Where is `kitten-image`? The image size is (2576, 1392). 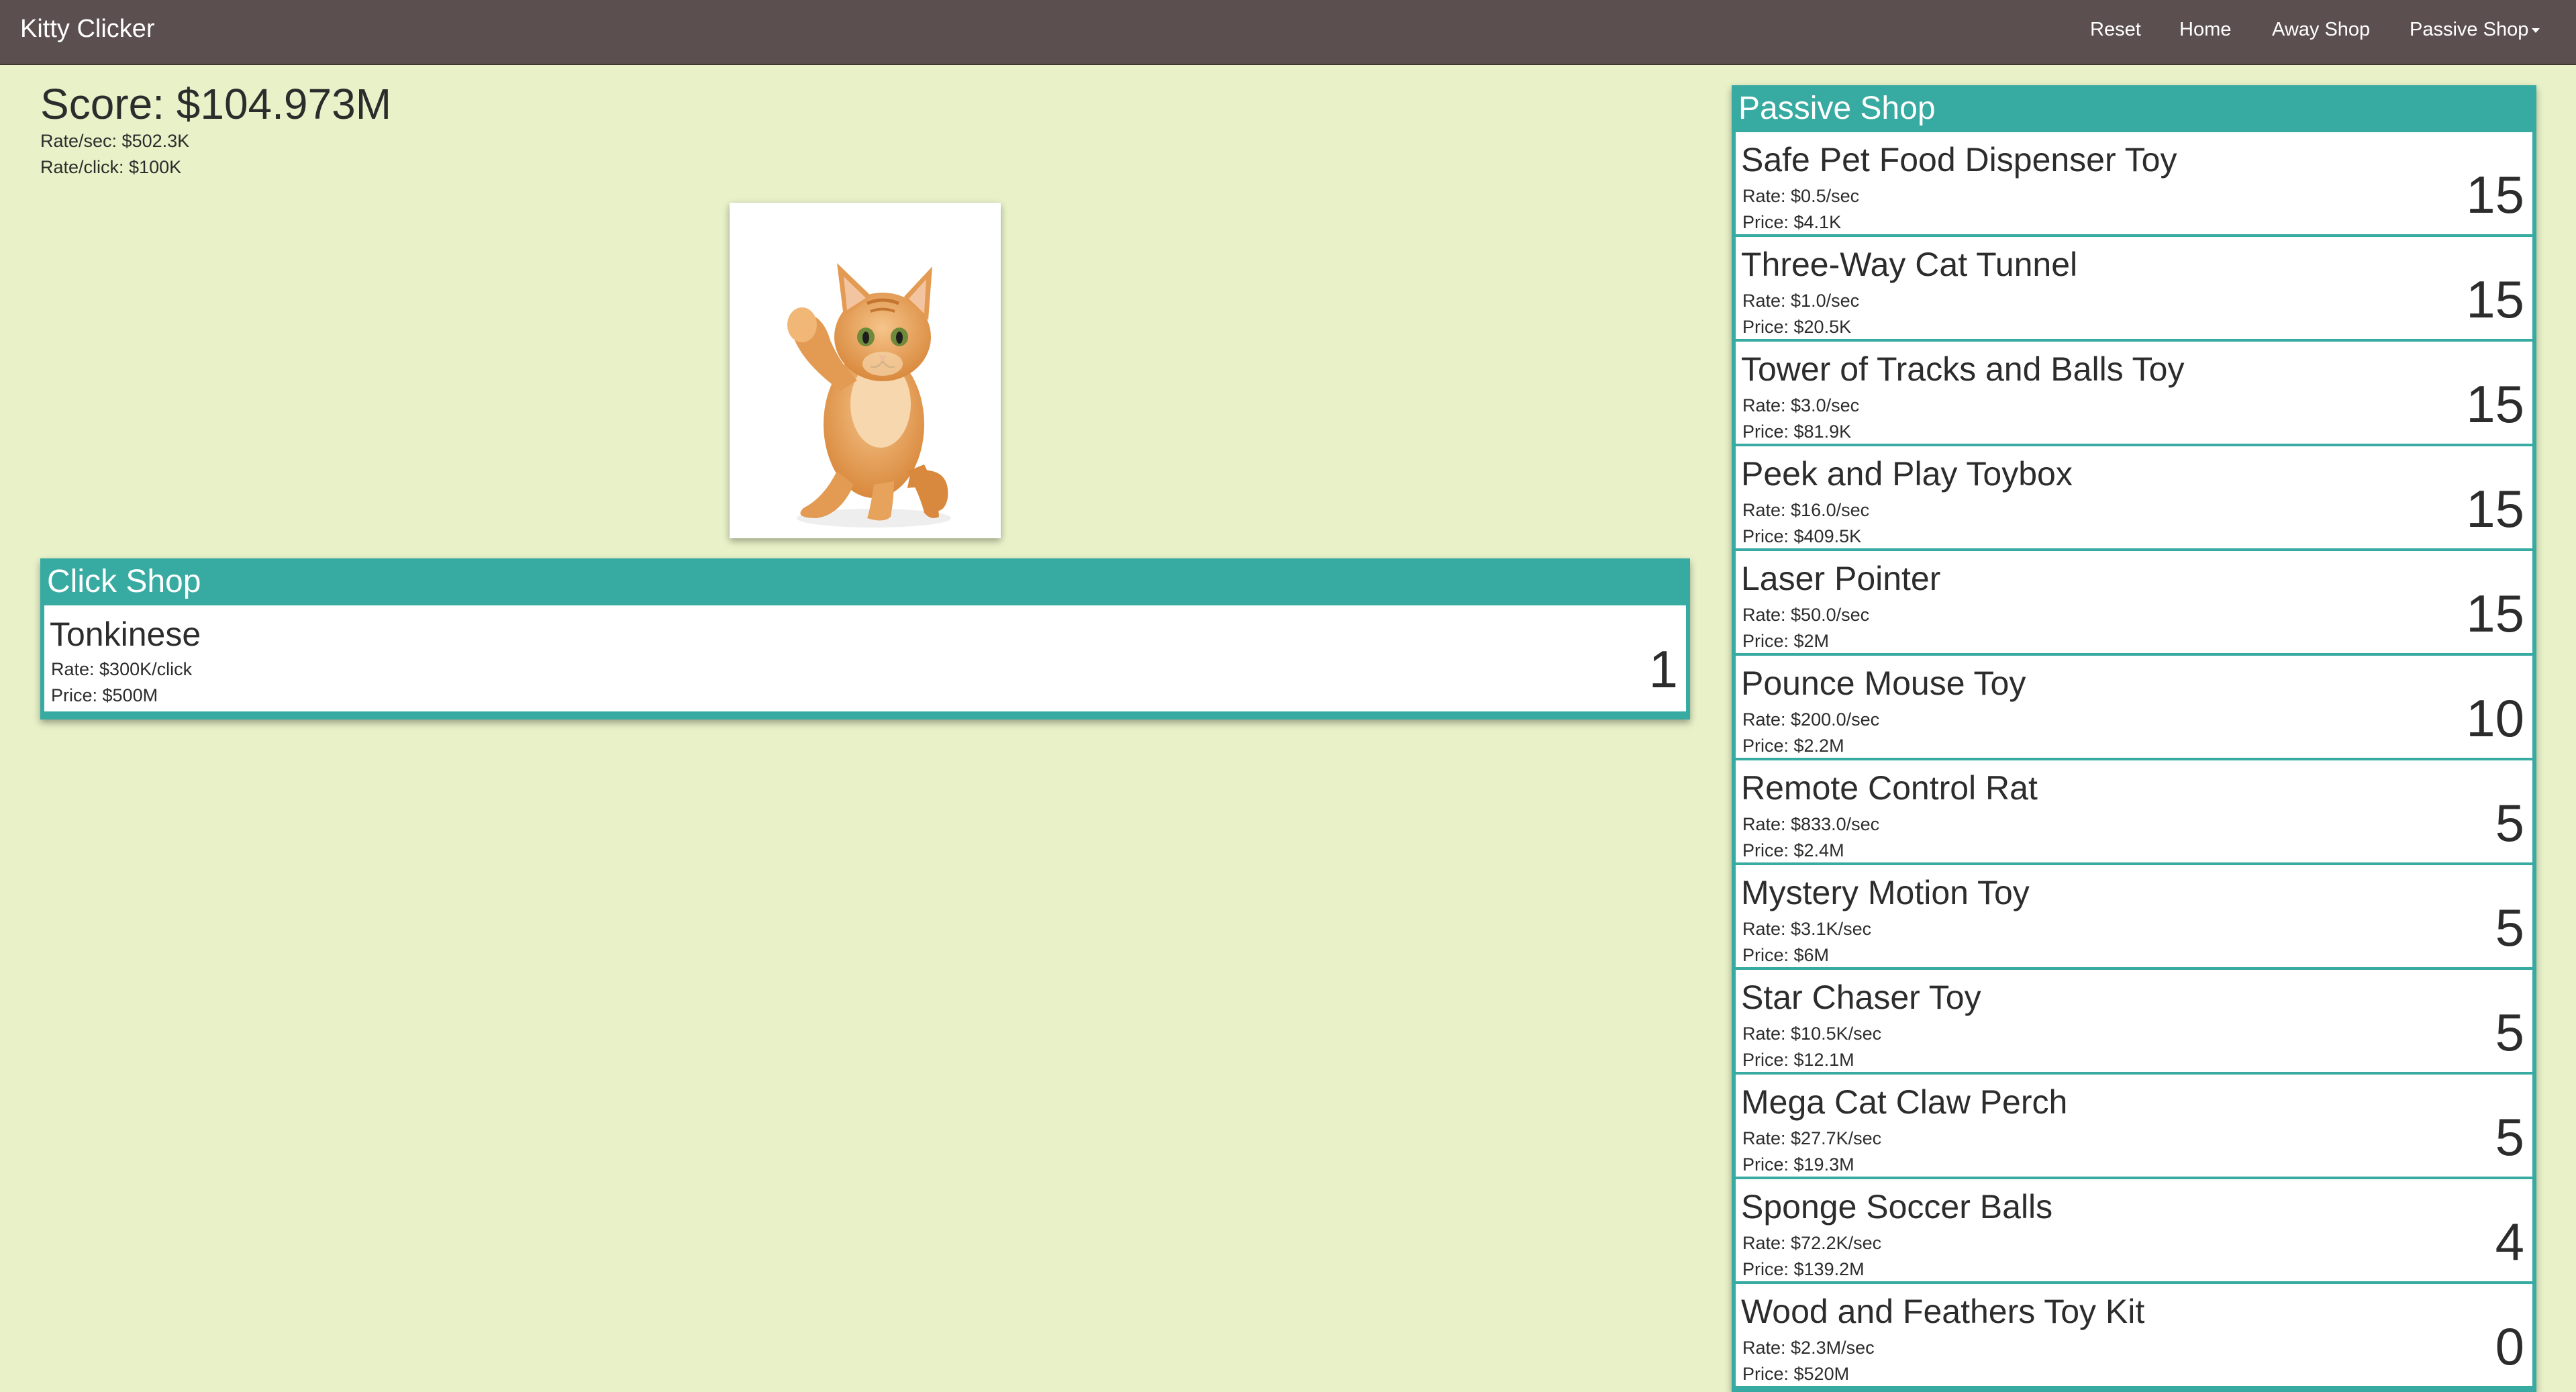
kitten-image is located at coordinates (869, 396).